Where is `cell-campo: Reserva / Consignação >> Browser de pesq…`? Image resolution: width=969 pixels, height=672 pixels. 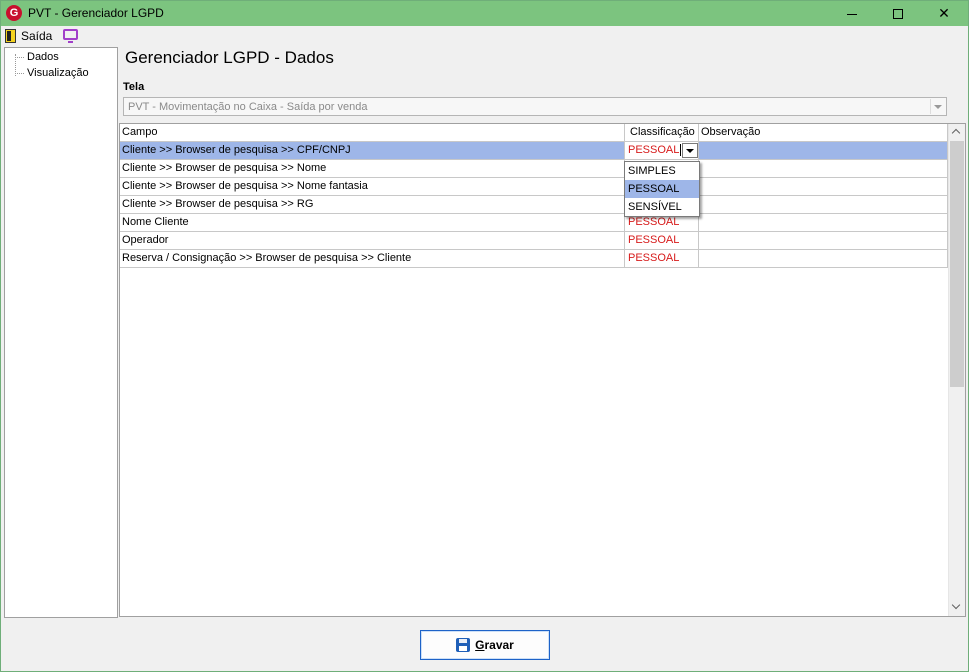
cell-campo: Reserva / Consignação >> Browser de pesq… is located at coordinates (372, 258).